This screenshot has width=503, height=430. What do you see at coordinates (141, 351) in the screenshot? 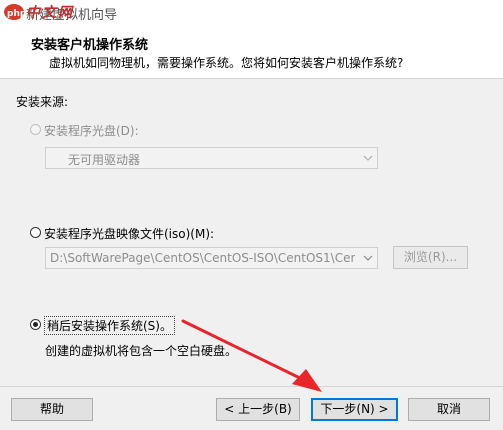
I see `install-later-description: 创建的虚拟机将包含一个空白硬盘。` at bounding box center [141, 351].